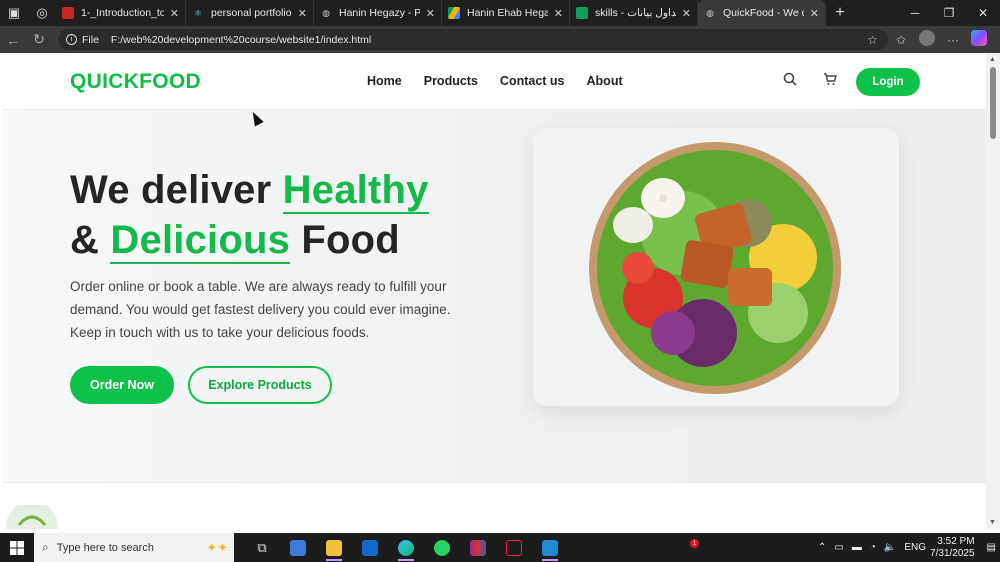  What do you see at coordinates (217, 547) in the screenshot?
I see `copilot-sparkle-icon: ✦✦` at bounding box center [217, 547].